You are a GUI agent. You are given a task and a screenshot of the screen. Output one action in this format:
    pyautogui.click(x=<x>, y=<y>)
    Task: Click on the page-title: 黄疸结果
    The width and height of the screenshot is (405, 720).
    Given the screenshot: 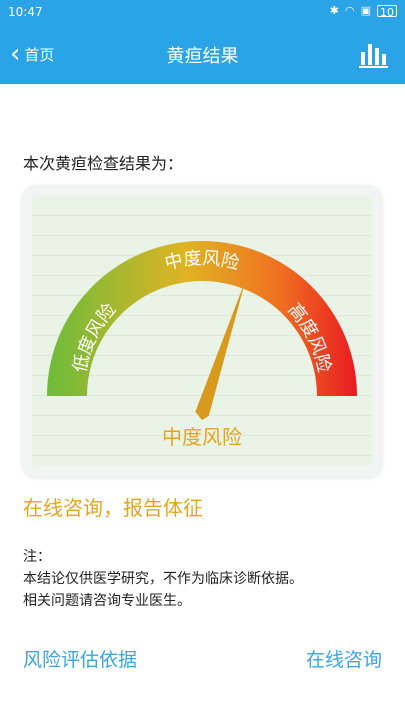 What is the action you would take?
    pyautogui.click(x=202, y=56)
    